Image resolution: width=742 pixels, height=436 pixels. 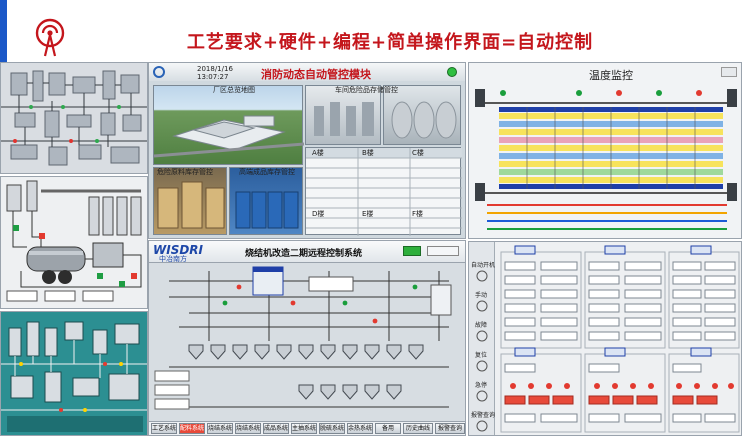 I want to click on kiln-schematic-diagram, so click(x=74, y=242).